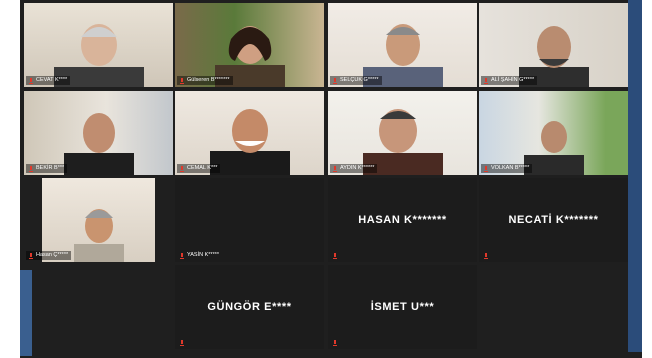  I want to click on participant-tile-gungor: GÜNGÖR E****, so click(249, 307).